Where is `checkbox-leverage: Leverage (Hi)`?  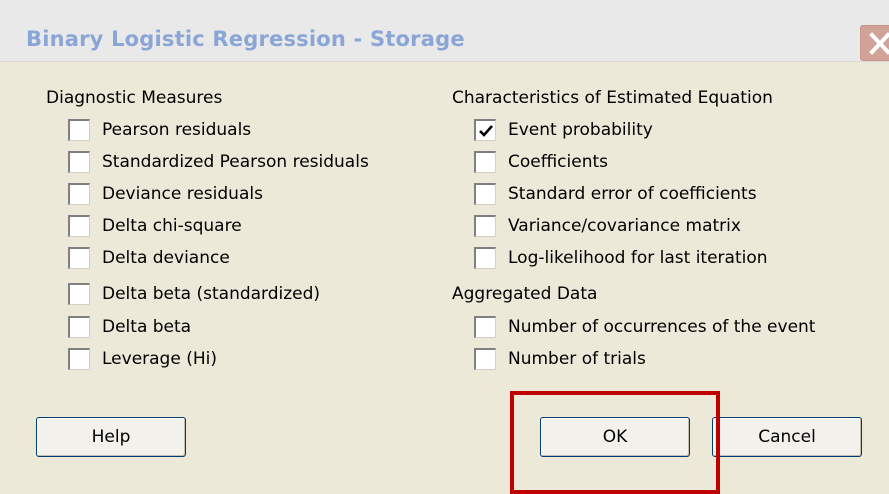 checkbox-leverage: Leverage (Hi) is located at coordinates (142, 359).